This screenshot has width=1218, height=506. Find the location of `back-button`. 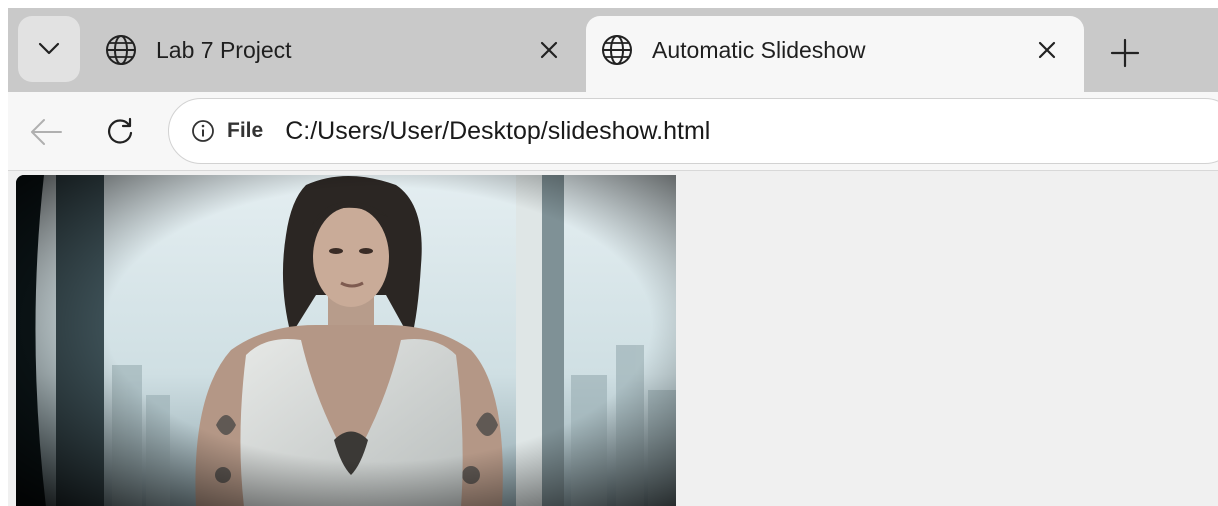

back-button is located at coordinates (46, 132).